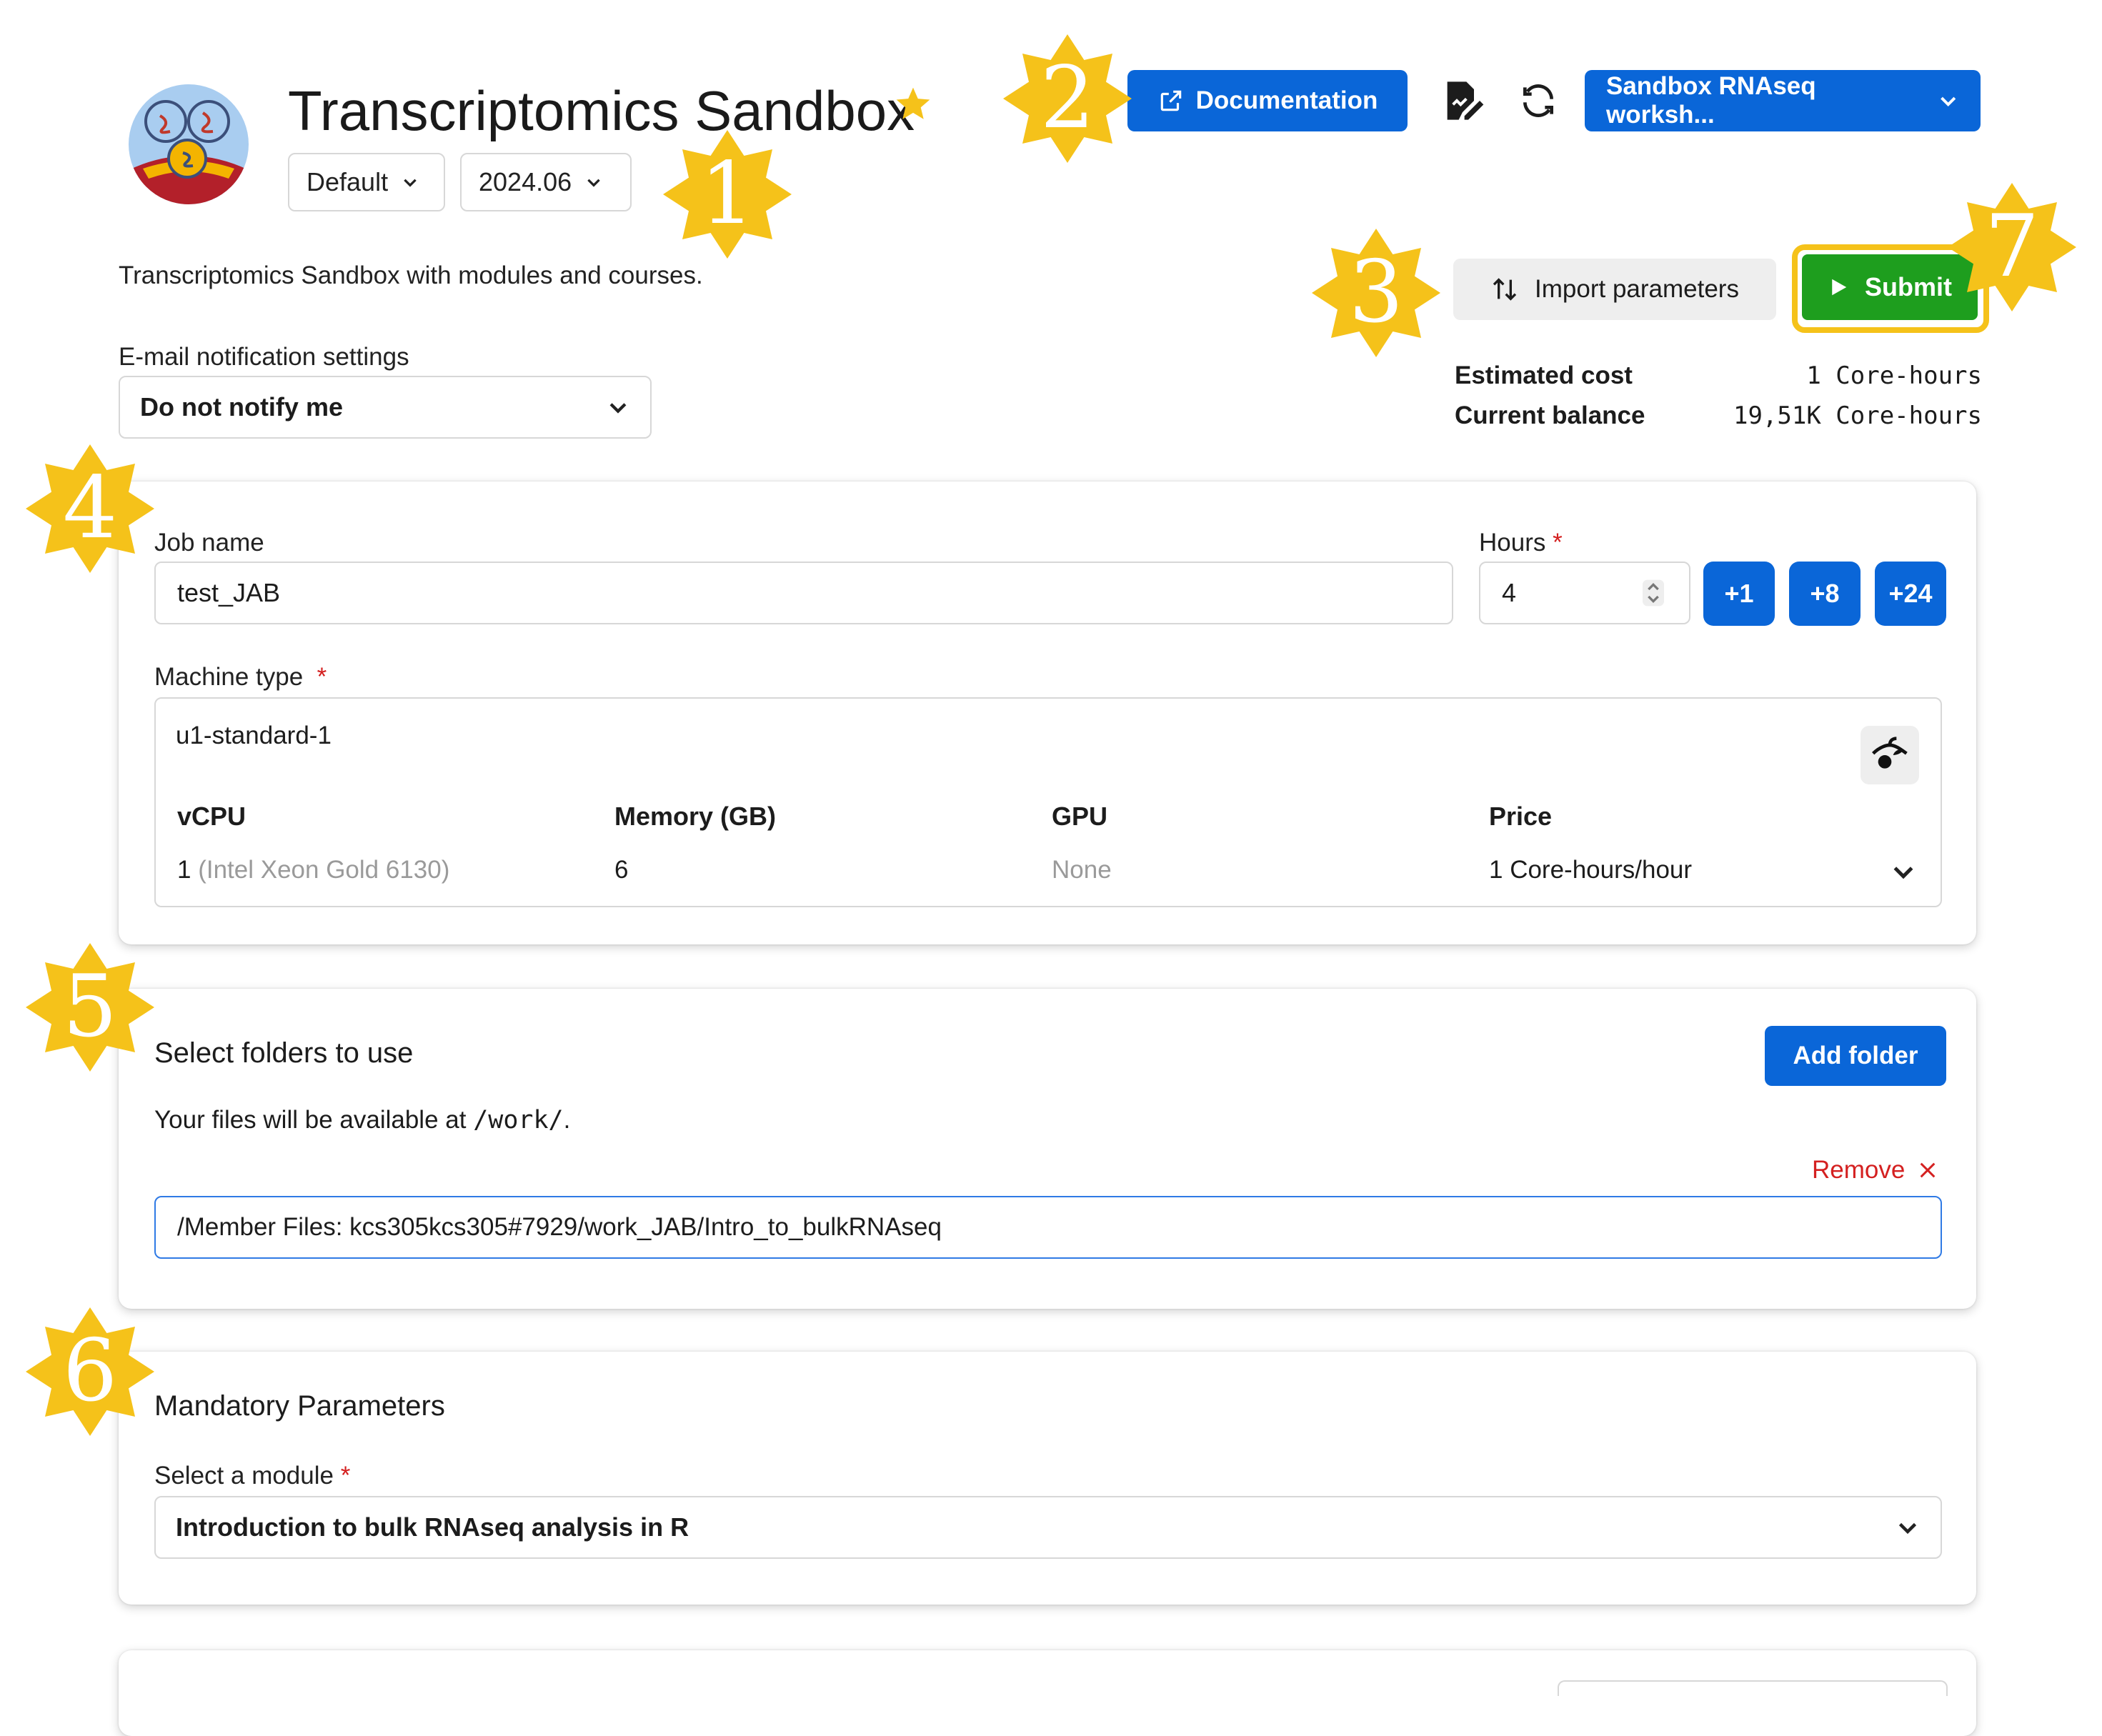 This screenshot has height=1736, width=2102. I want to click on annotation-badge-6: 6, so click(90, 1371).